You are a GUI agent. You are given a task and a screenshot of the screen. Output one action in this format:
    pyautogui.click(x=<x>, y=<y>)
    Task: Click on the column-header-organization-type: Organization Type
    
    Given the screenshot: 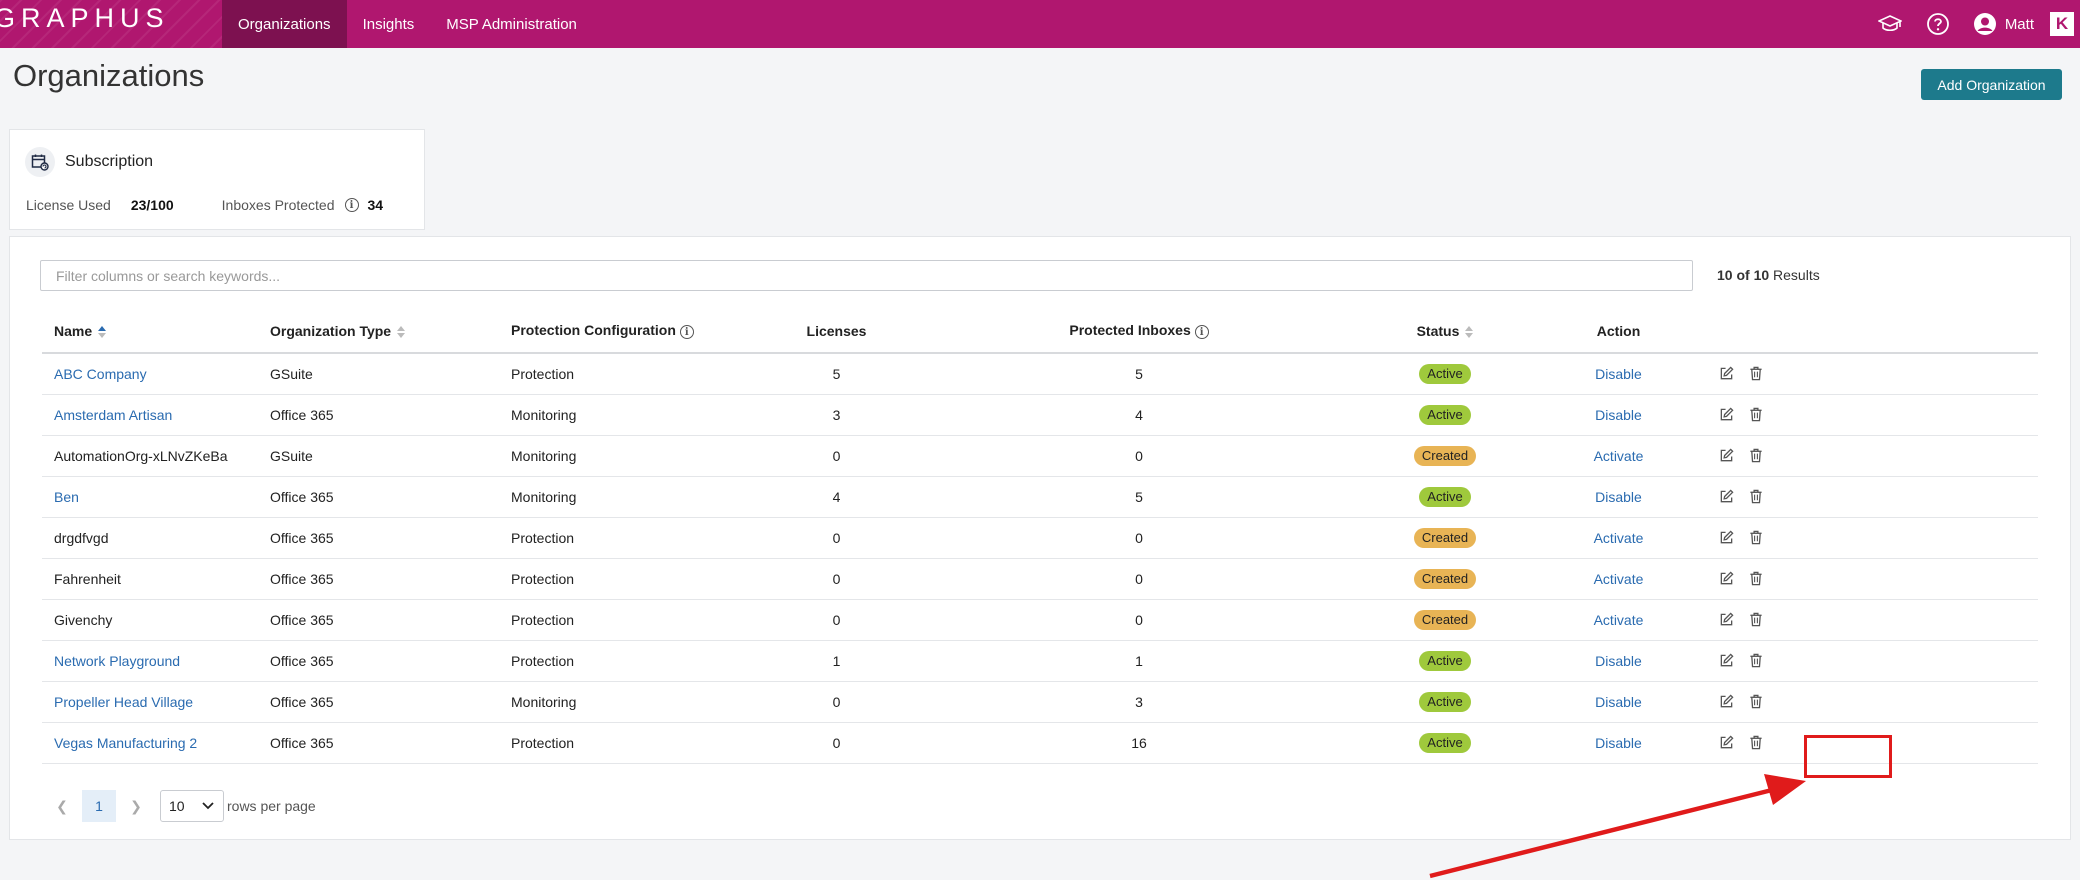 What is the action you would take?
    pyautogui.click(x=378, y=331)
    